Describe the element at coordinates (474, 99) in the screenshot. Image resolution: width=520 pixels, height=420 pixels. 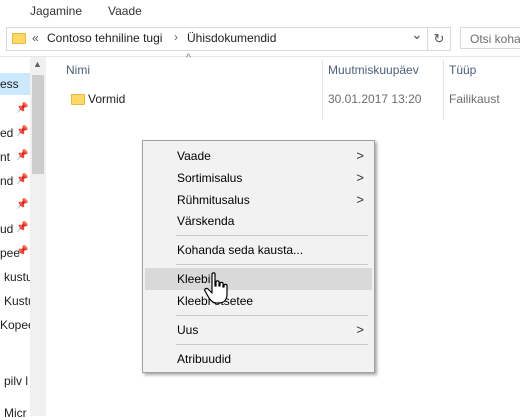
I see `file-type: Failikaust` at that location.